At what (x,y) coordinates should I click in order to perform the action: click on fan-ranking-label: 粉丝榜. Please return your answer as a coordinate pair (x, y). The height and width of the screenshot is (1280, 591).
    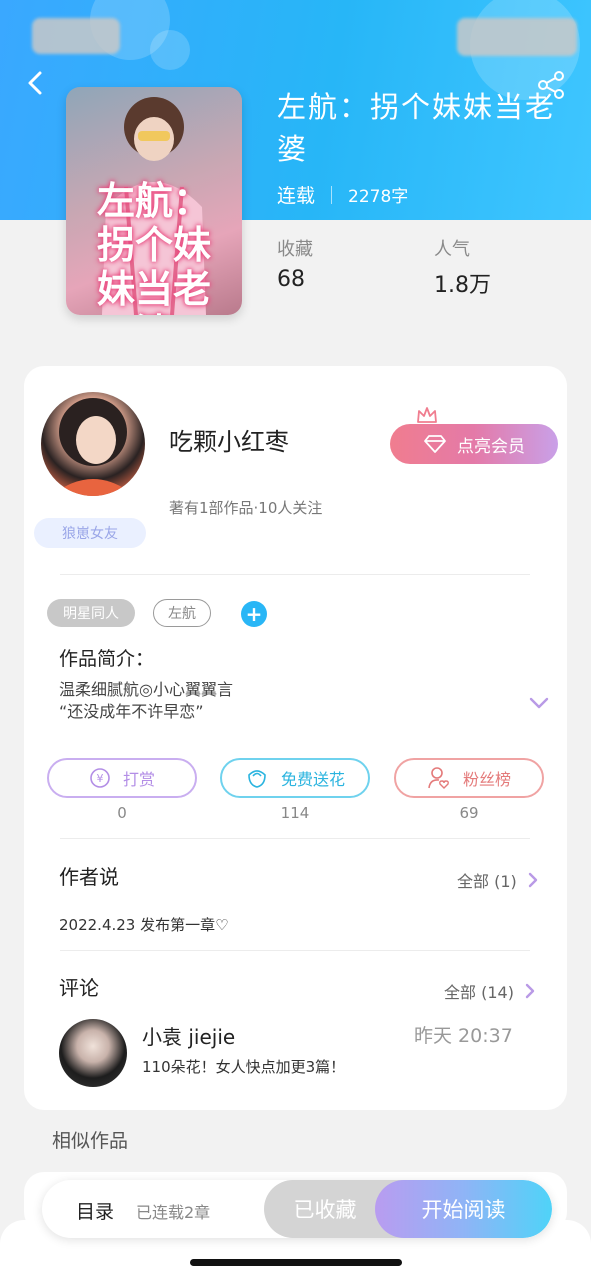
    Looking at the image, I should click on (486, 779).